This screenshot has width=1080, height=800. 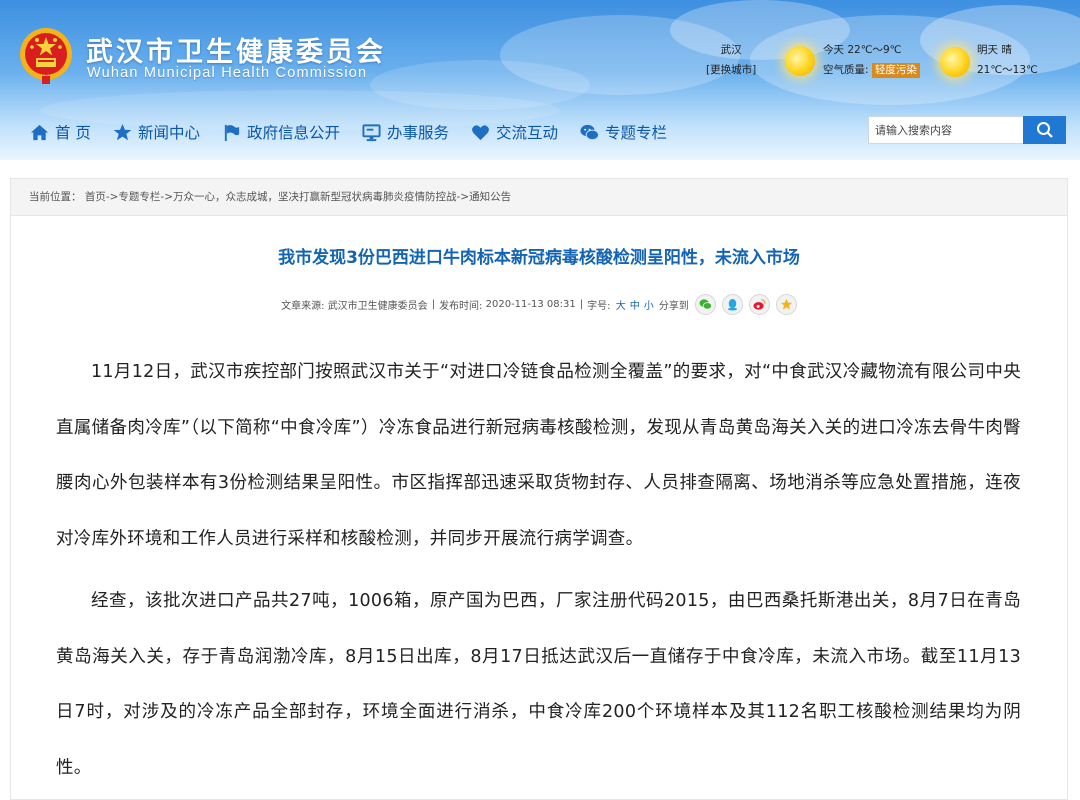 What do you see at coordinates (649, 304) in the screenshot?
I see `font-size-small: 小` at bounding box center [649, 304].